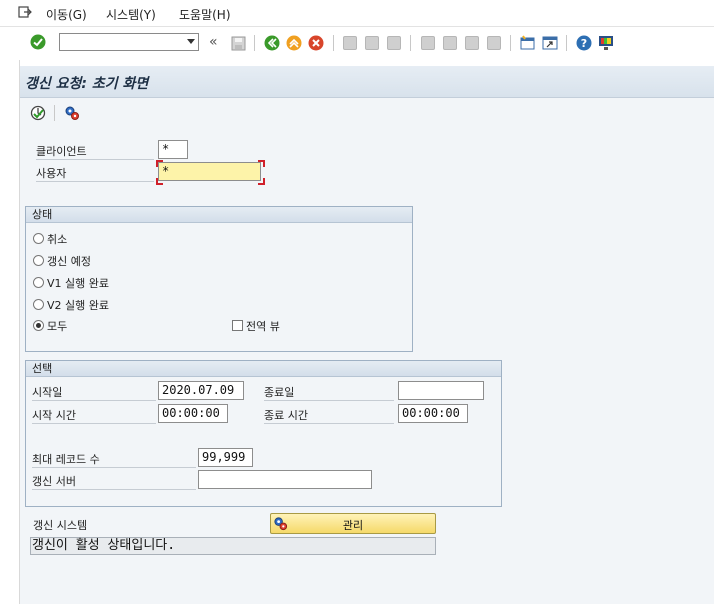  Describe the element at coordinates (209, 171) in the screenshot. I see `user-field: *` at that location.